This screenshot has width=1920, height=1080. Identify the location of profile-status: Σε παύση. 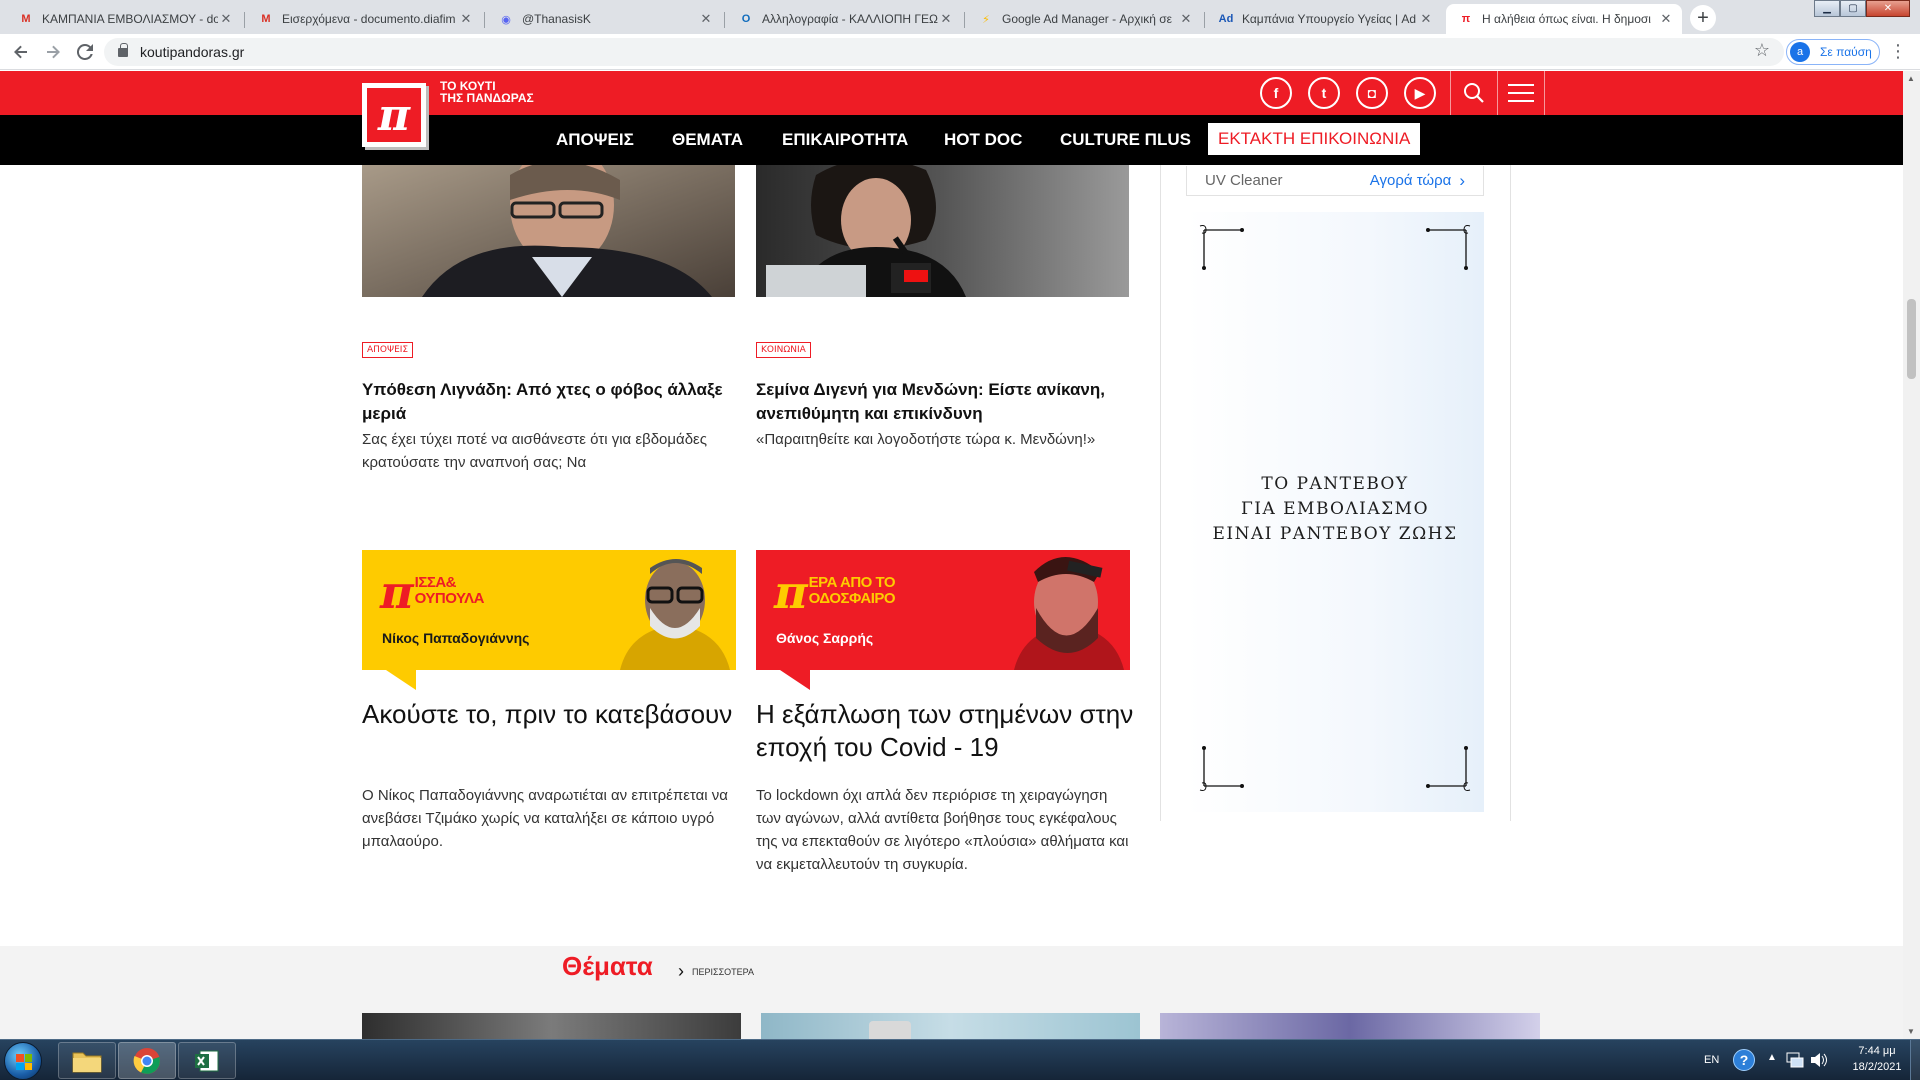
(1846, 52).